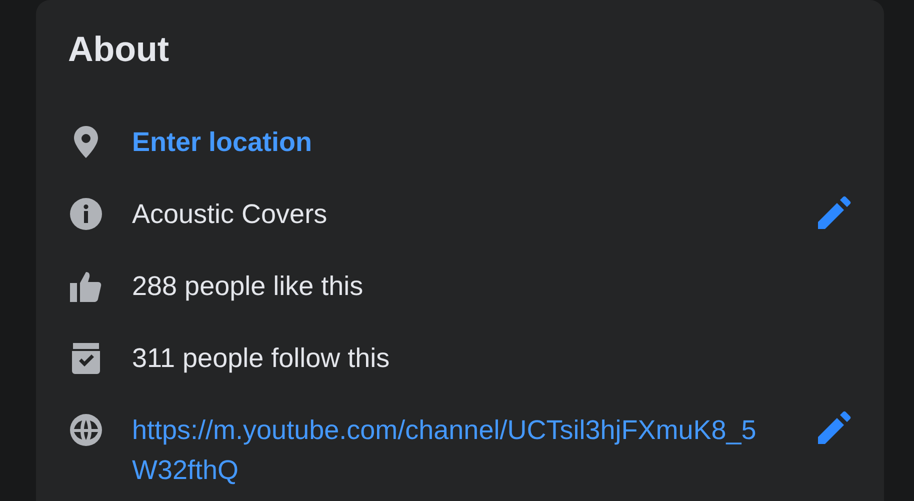 The height and width of the screenshot is (501, 914). I want to click on info-text: 311 people follow this, so click(261, 358).